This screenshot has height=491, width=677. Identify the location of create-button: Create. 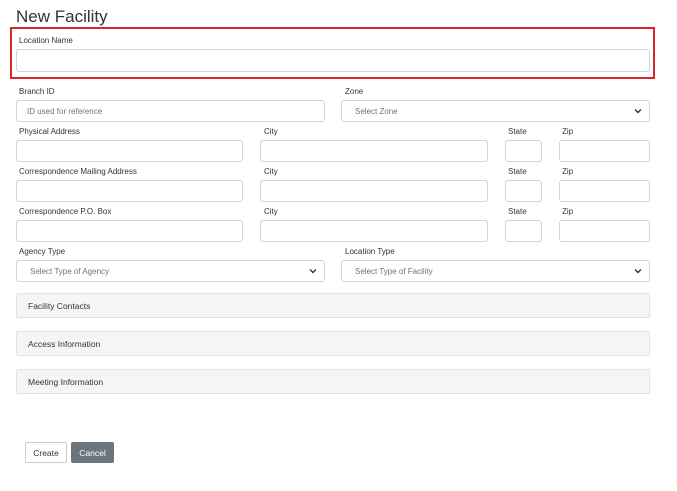
(46, 452).